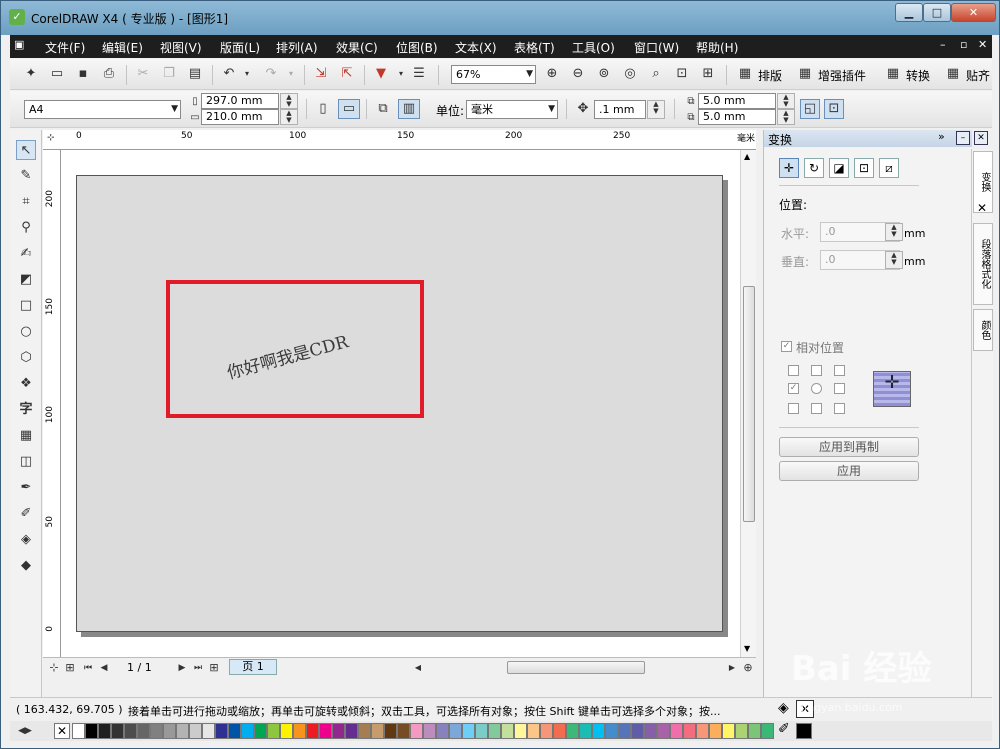 Image resolution: width=1000 pixels, height=749 pixels. What do you see at coordinates (143, 74) in the screenshot?
I see `cut-icon: ✂` at bounding box center [143, 74].